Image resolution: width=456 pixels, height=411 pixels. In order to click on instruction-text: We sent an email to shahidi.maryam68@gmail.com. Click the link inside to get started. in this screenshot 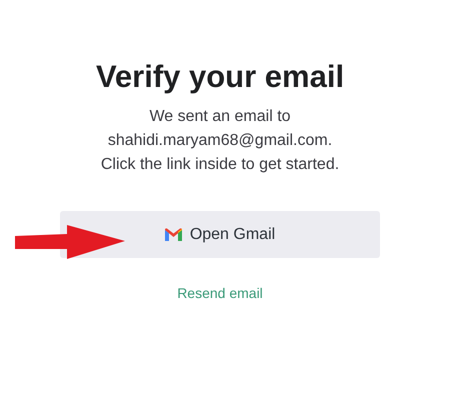, I will do `click(220, 141)`.